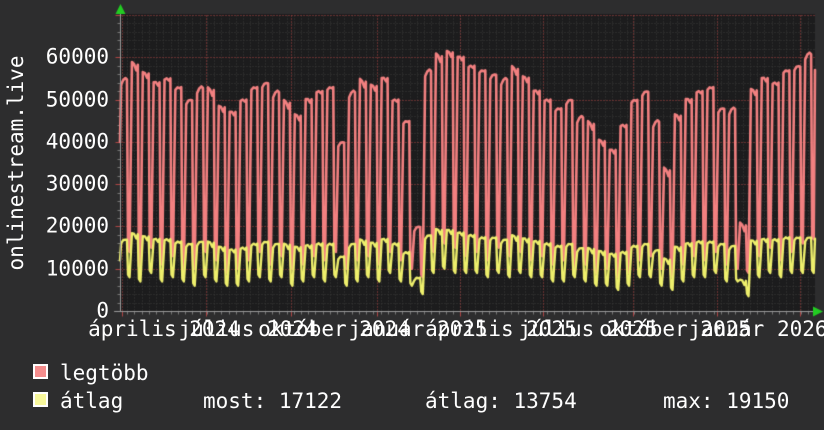 The image size is (824, 430). I want to click on legend-swatch-legtobb, so click(40, 371).